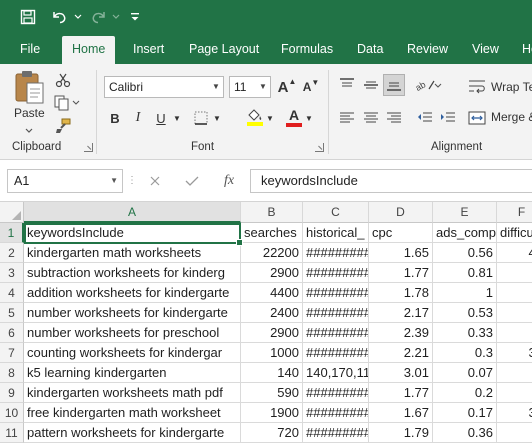  Describe the element at coordinates (401, 293) in the screenshot. I see `cell-d4: 1.78` at that location.